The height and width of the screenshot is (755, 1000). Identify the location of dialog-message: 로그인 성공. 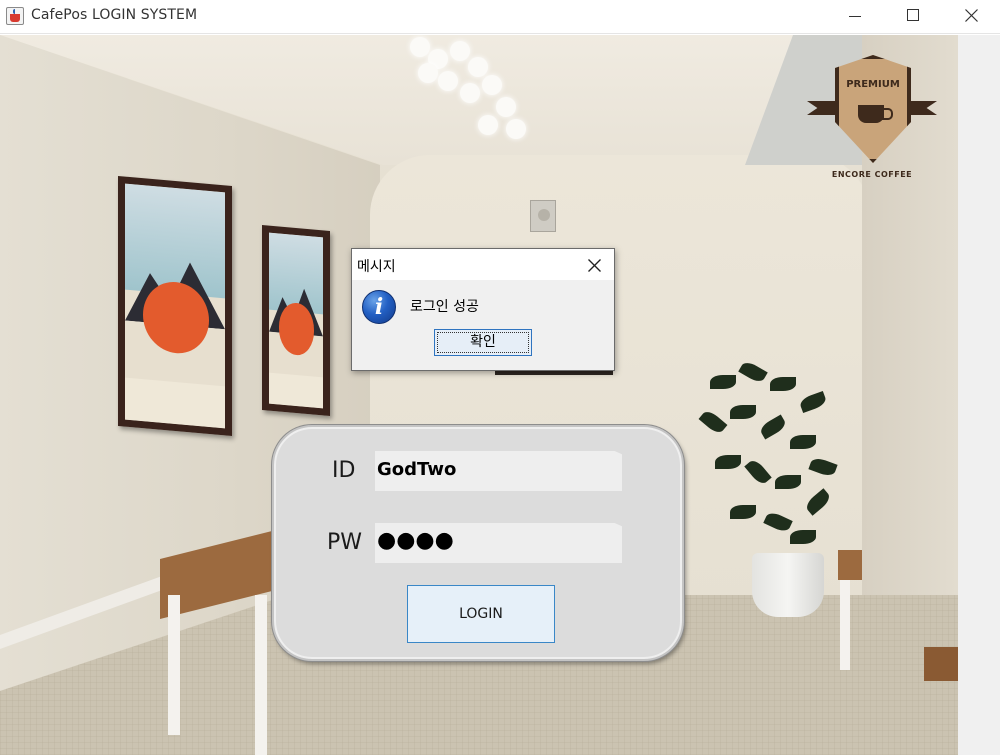
(444, 307).